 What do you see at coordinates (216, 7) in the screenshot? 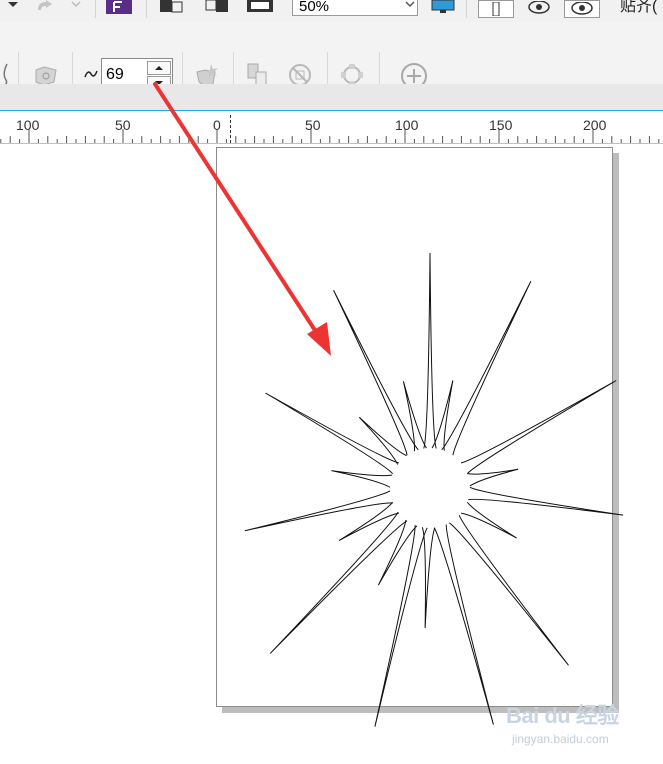
I see `export-icon` at bounding box center [216, 7].